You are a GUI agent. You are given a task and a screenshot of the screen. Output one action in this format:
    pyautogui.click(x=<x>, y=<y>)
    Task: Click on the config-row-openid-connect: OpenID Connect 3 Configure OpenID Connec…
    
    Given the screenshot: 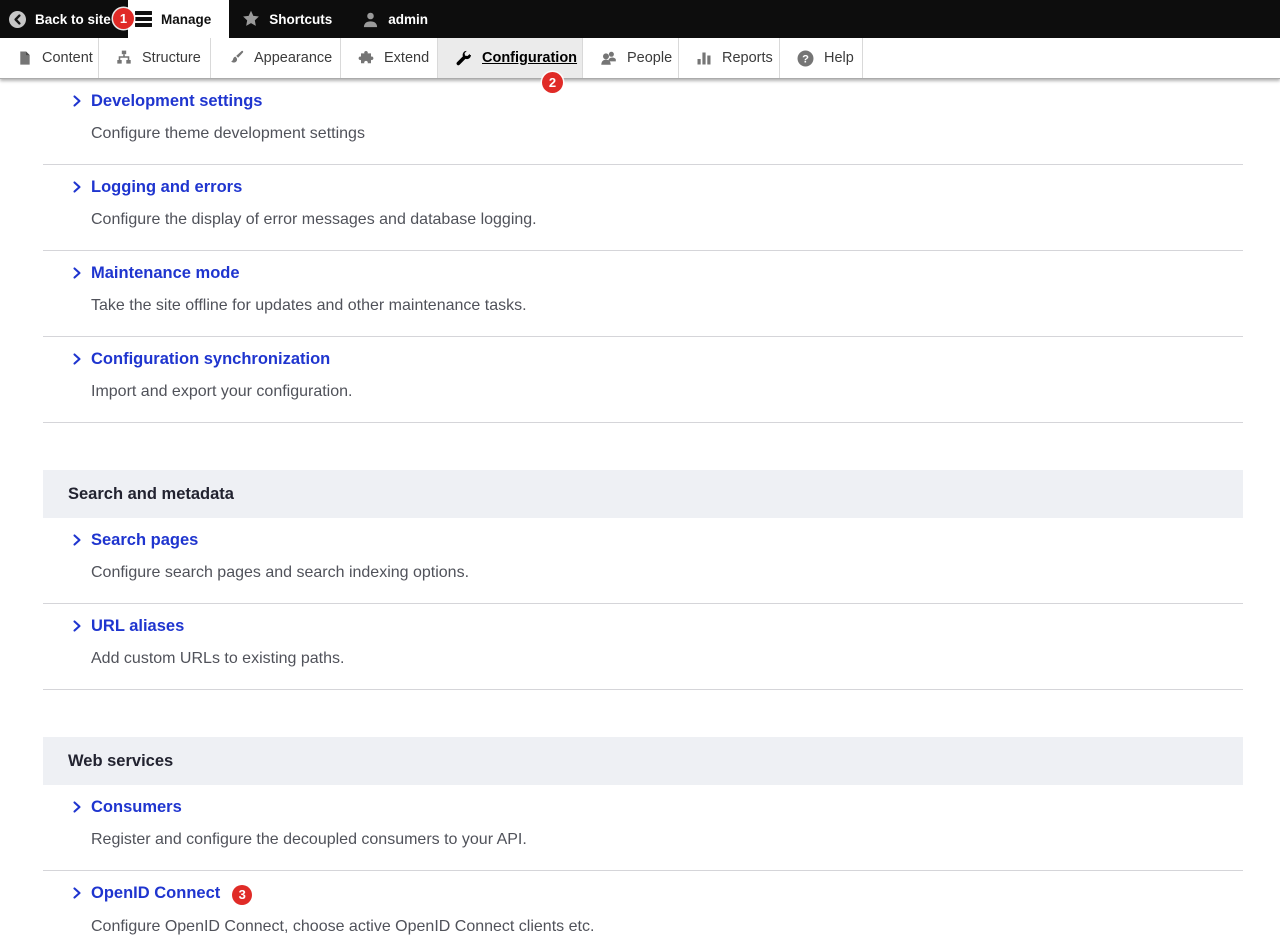 What is the action you would take?
    pyautogui.click(x=643, y=911)
    